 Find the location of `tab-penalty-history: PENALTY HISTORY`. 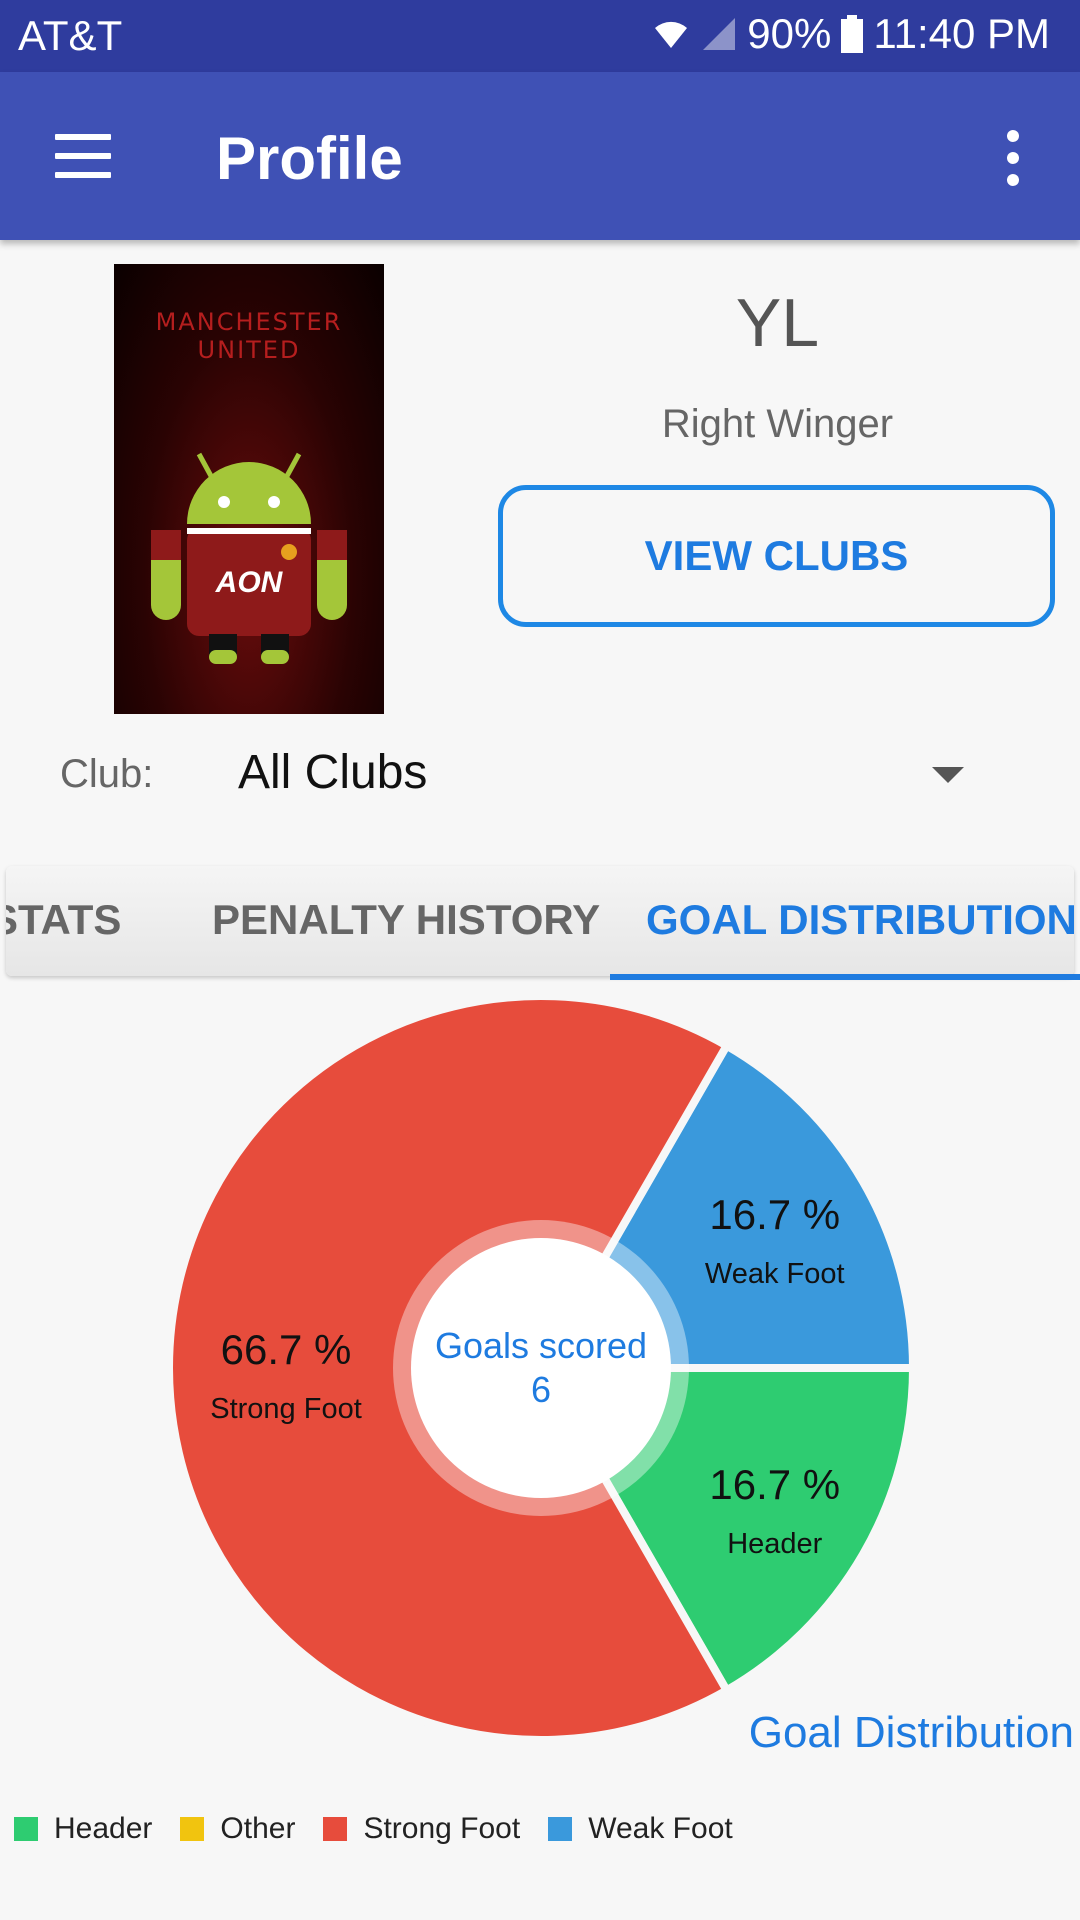

tab-penalty-history: PENALTY HISTORY is located at coordinates (406, 920).